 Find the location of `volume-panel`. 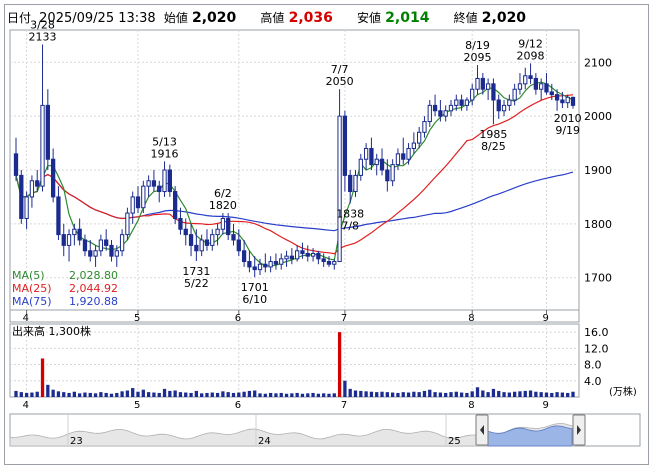

volume-panel is located at coordinates (294, 360).